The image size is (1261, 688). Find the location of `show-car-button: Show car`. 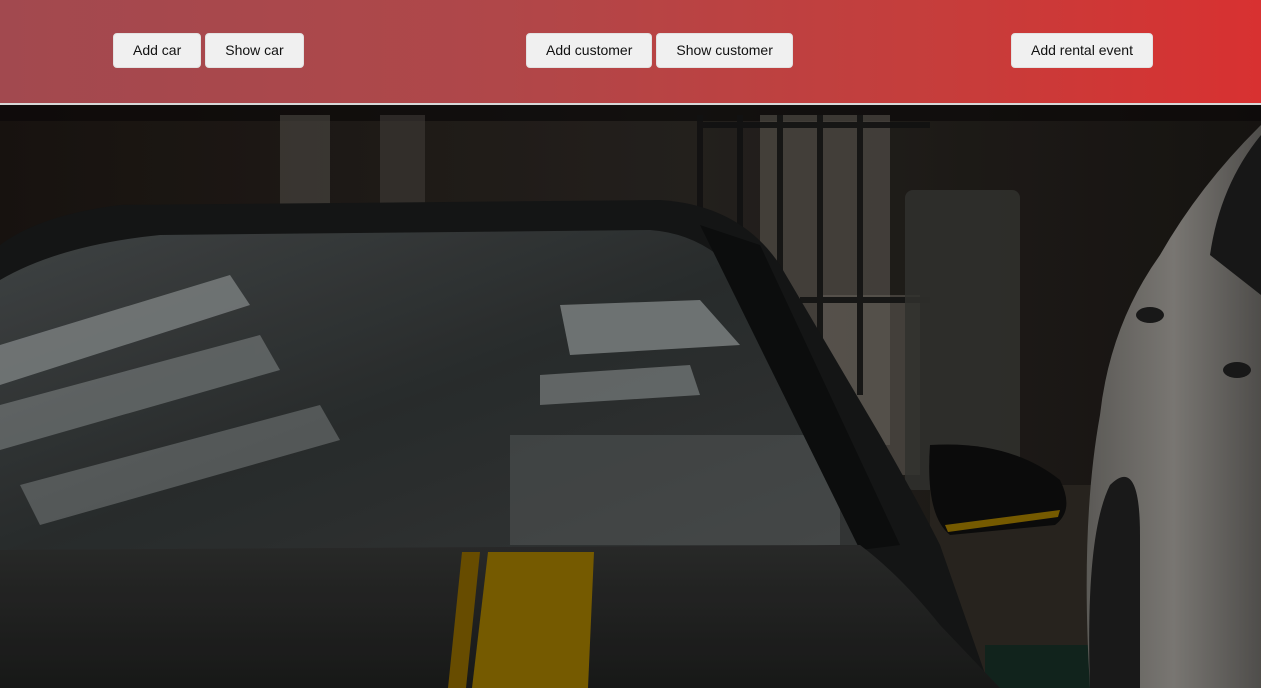

show-car-button: Show car is located at coordinates (254, 50).